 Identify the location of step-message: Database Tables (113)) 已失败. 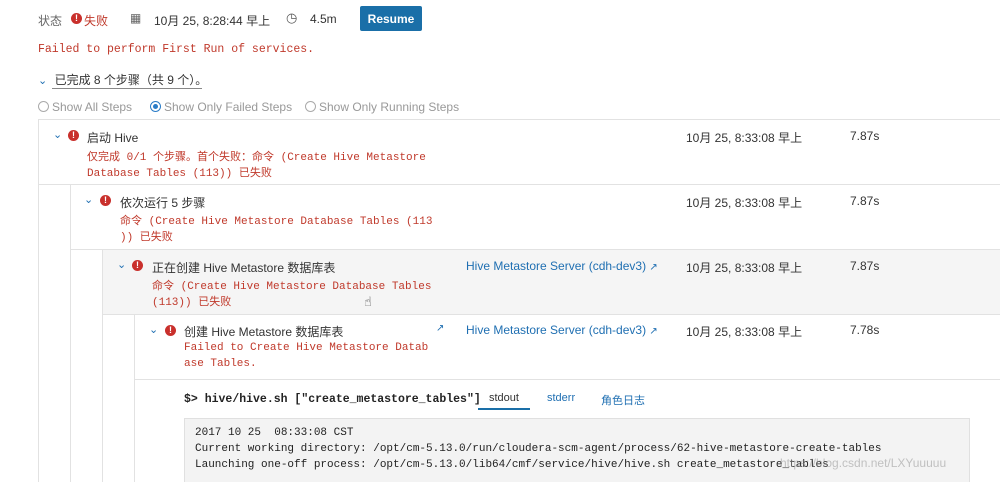
(179, 174).